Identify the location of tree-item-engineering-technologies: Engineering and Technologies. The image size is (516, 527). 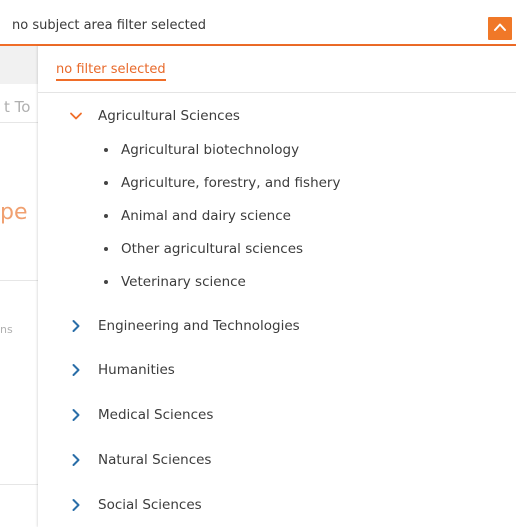
(184, 326).